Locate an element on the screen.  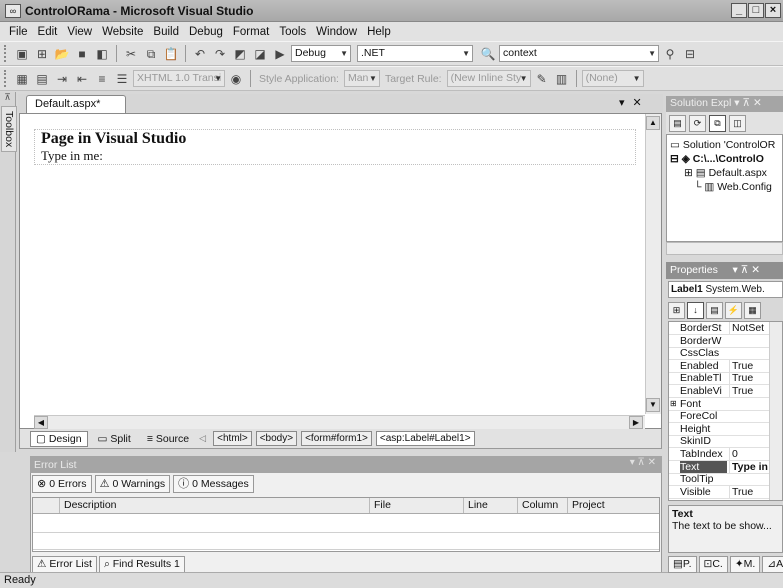
editor-horizontal-scrollbar: ◀ ▶ is located at coordinates (339, 422).